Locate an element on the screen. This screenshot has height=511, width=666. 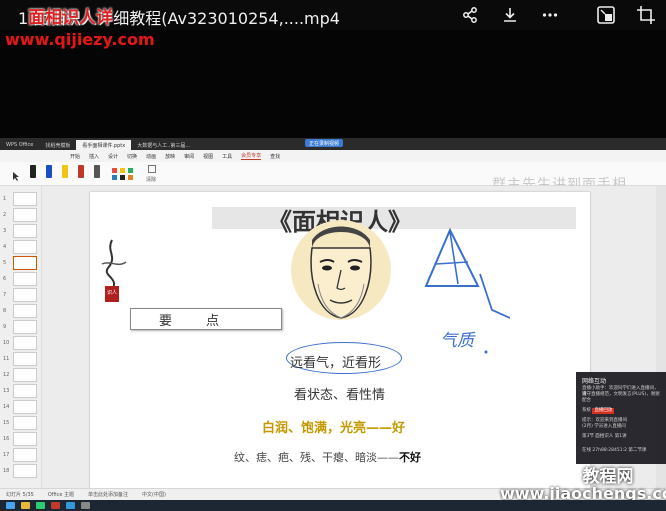
chat-message: 系统 直播回放 is located at coordinates (622, 411).